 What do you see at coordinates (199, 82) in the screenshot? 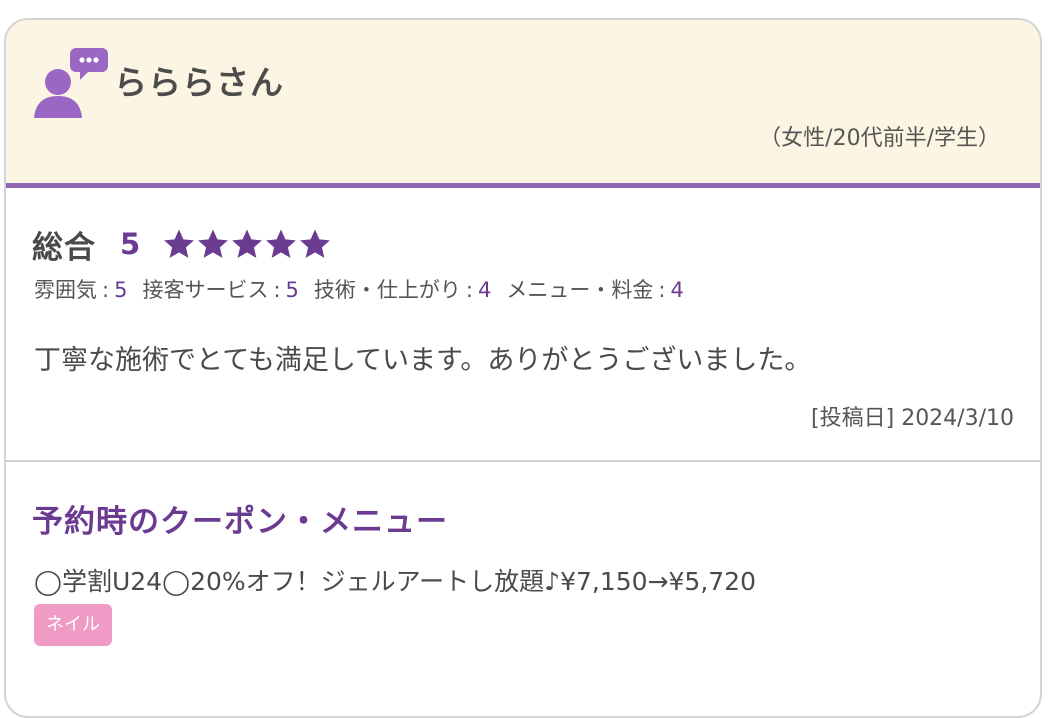
I see `reviewer-name: らららさん` at bounding box center [199, 82].